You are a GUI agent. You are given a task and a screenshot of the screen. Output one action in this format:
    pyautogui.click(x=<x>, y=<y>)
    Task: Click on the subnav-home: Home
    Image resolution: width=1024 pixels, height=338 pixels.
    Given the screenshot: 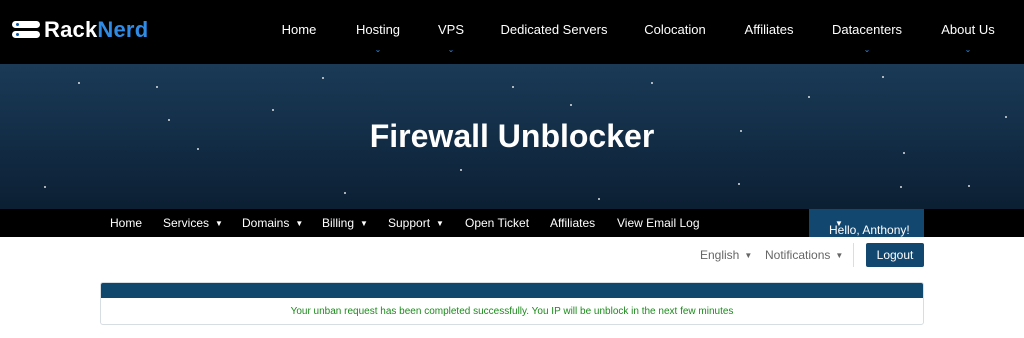 What is the action you would take?
    pyautogui.click(x=126, y=223)
    